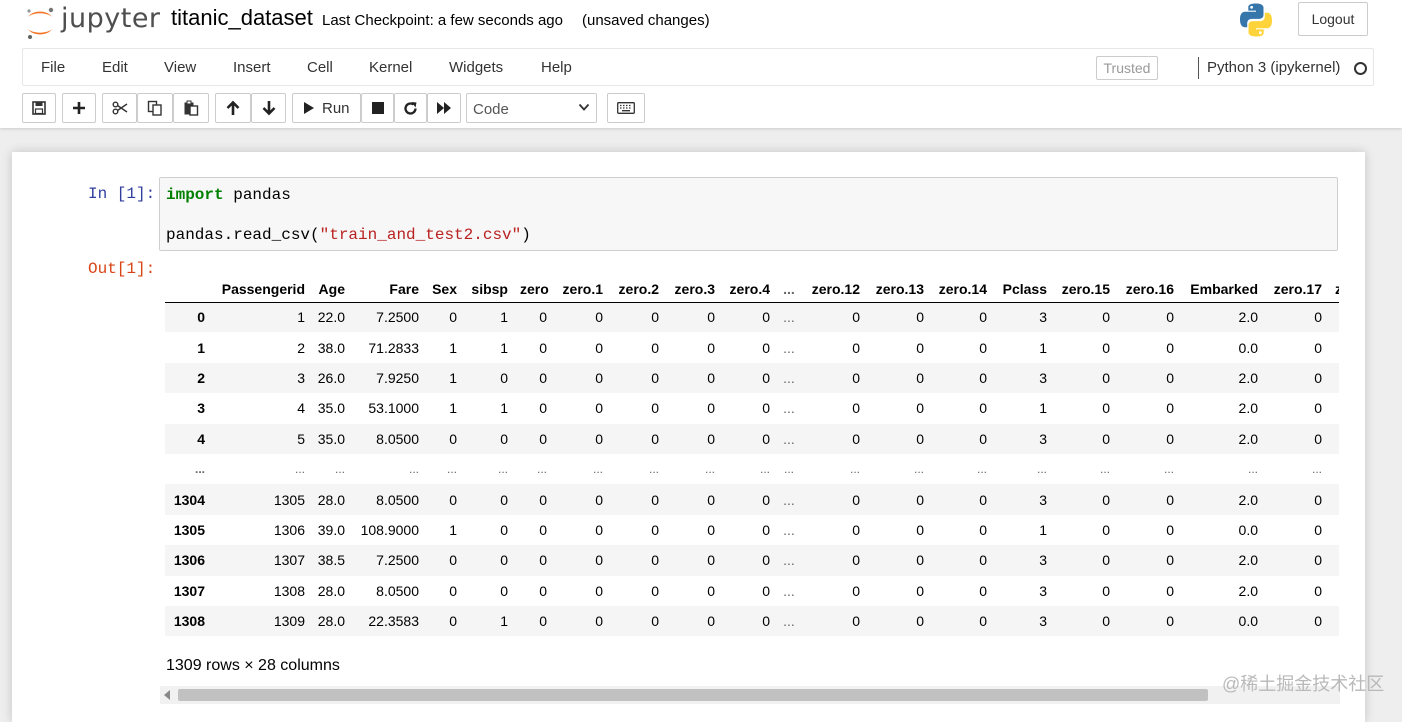 The width and height of the screenshot is (1402, 722). Describe the element at coordinates (257, 195) in the screenshot. I see `code-module: pandas` at that location.